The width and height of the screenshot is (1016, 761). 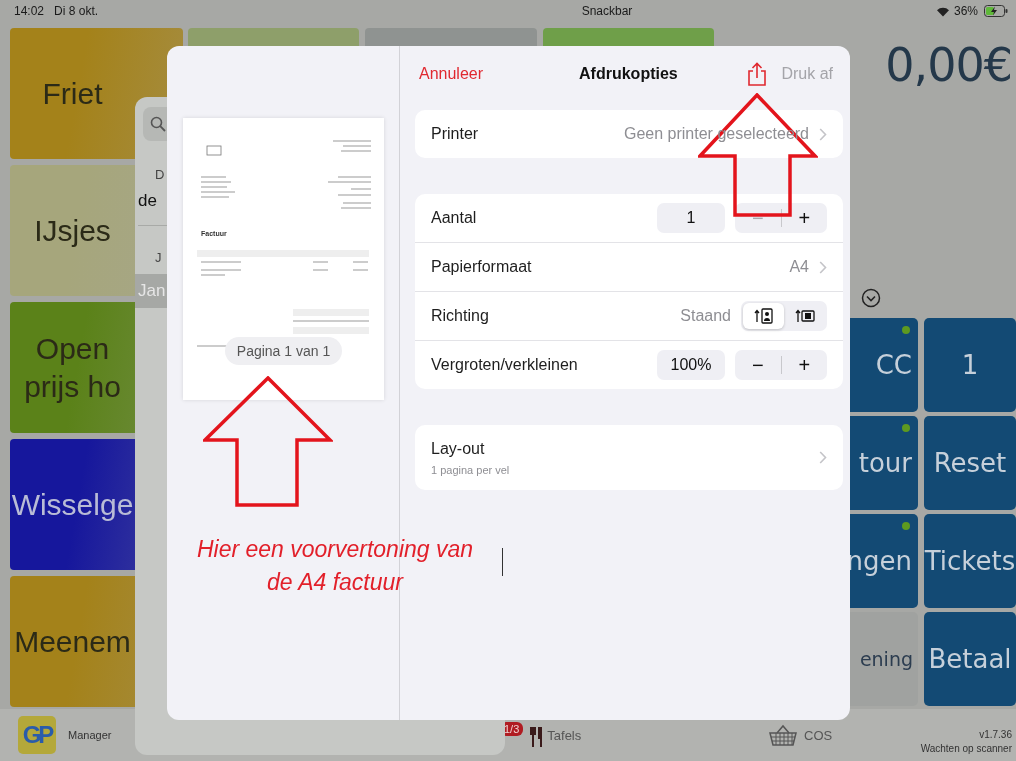 What do you see at coordinates (158, 124) in the screenshot?
I see `search-icon` at bounding box center [158, 124].